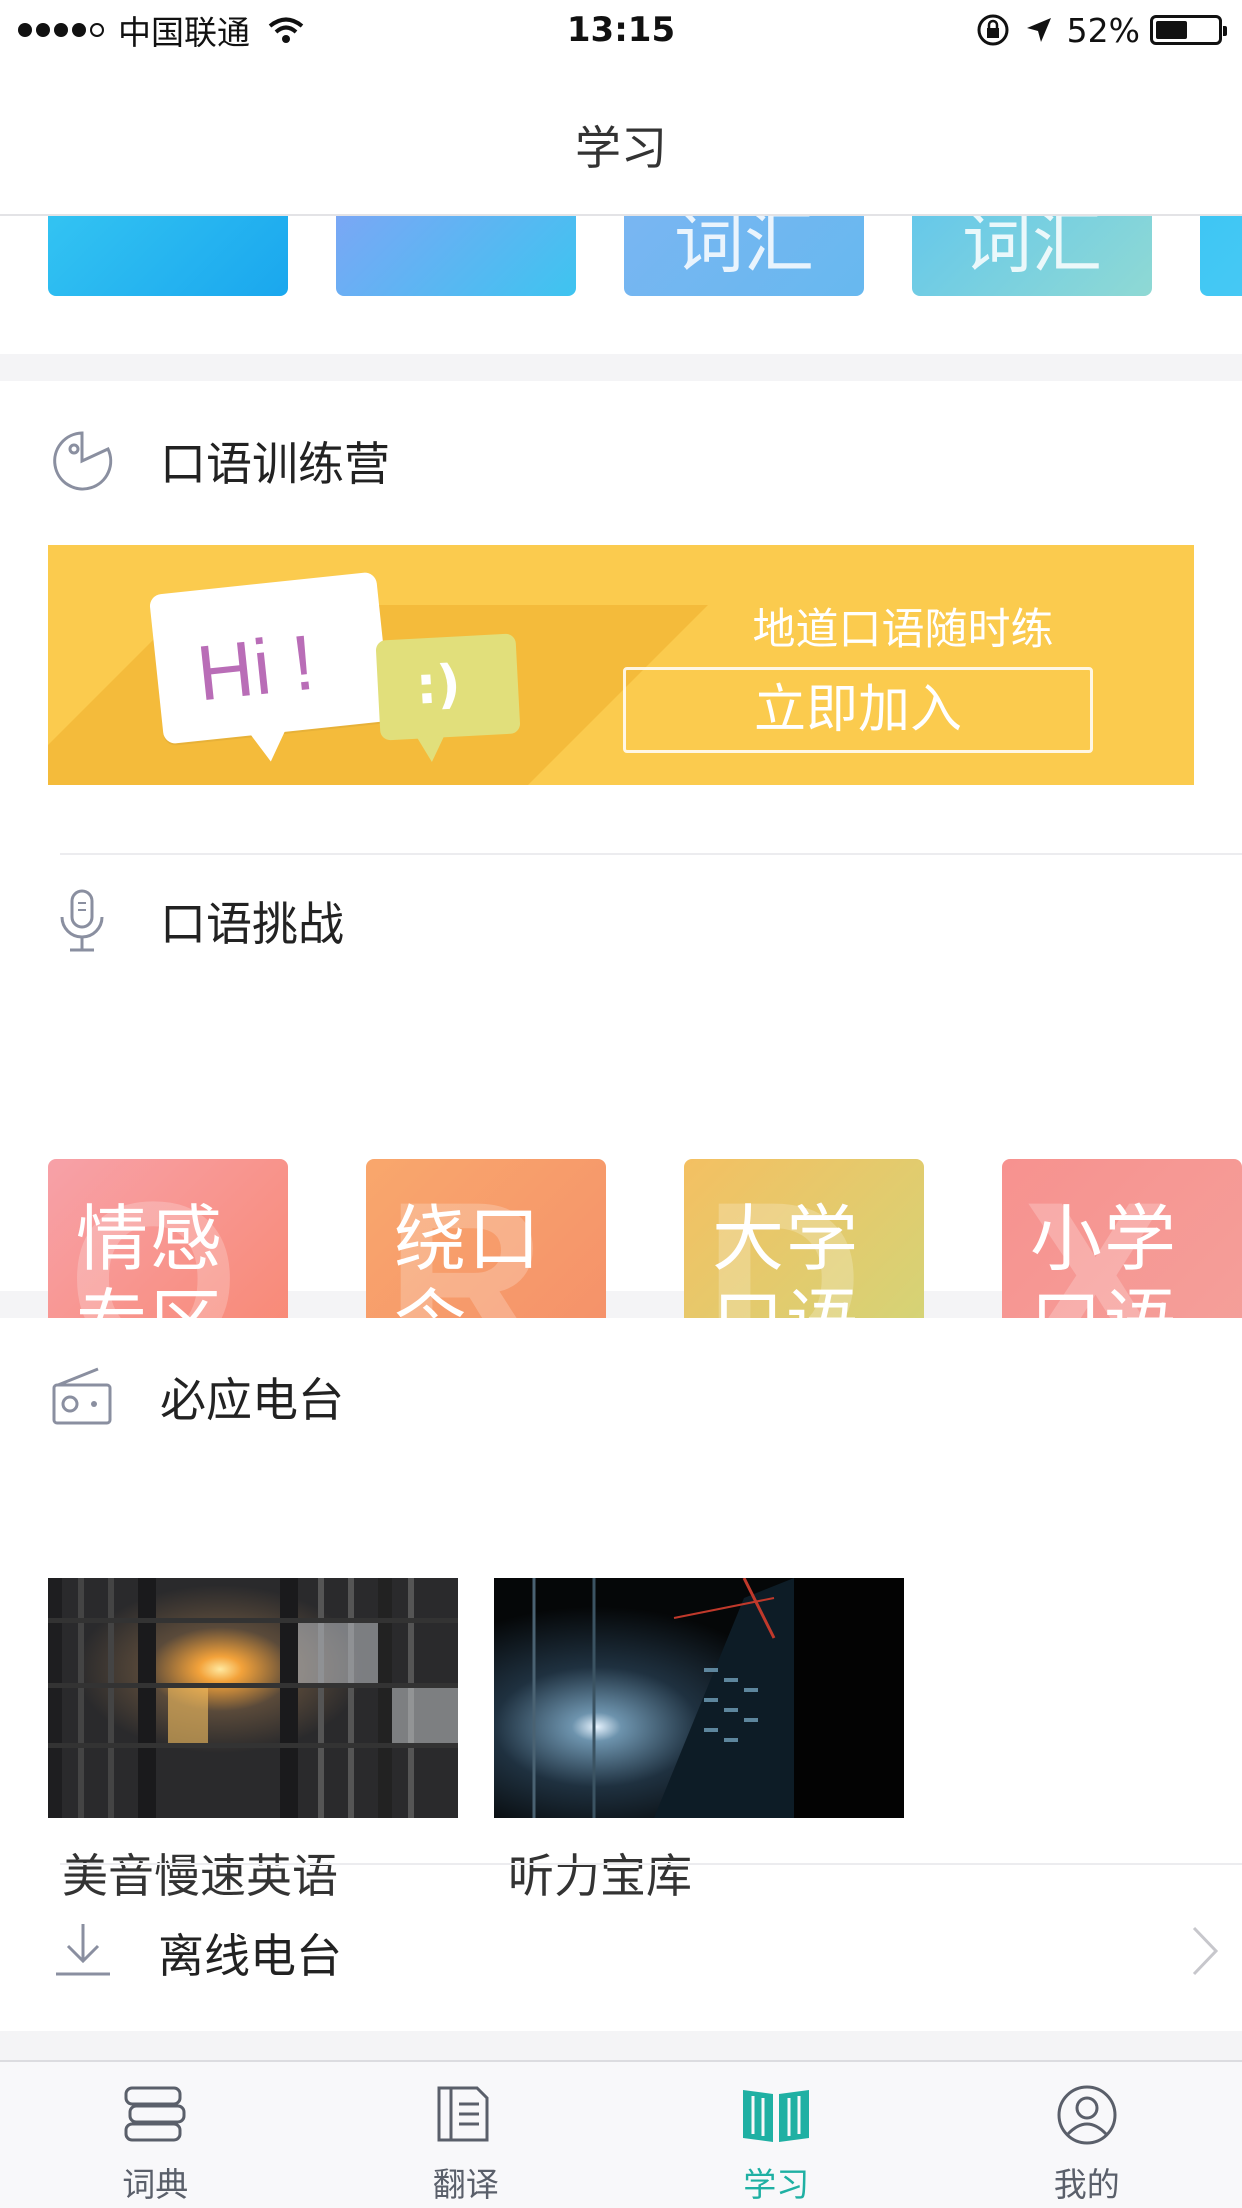 This screenshot has width=1242, height=2208. Describe the element at coordinates (82, 920) in the screenshot. I see `microphone-icon` at that location.